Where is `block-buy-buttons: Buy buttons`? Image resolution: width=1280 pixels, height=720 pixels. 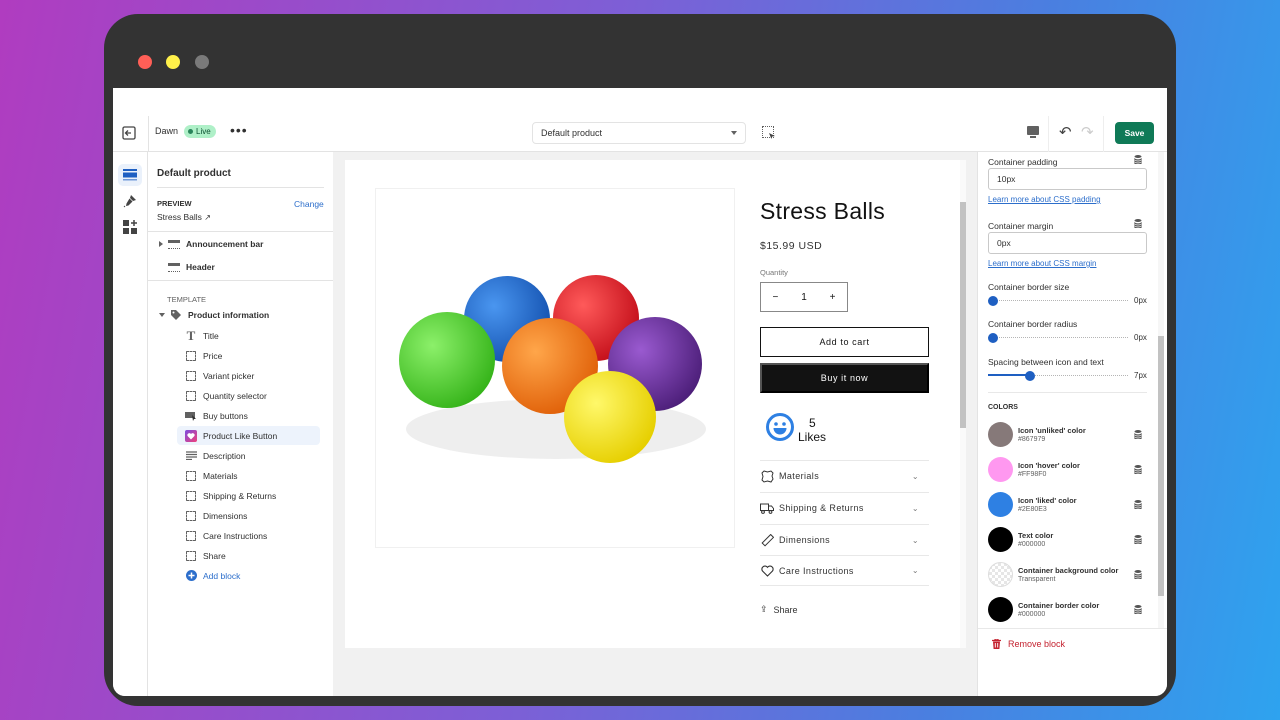 block-buy-buttons: Buy buttons is located at coordinates (248, 415).